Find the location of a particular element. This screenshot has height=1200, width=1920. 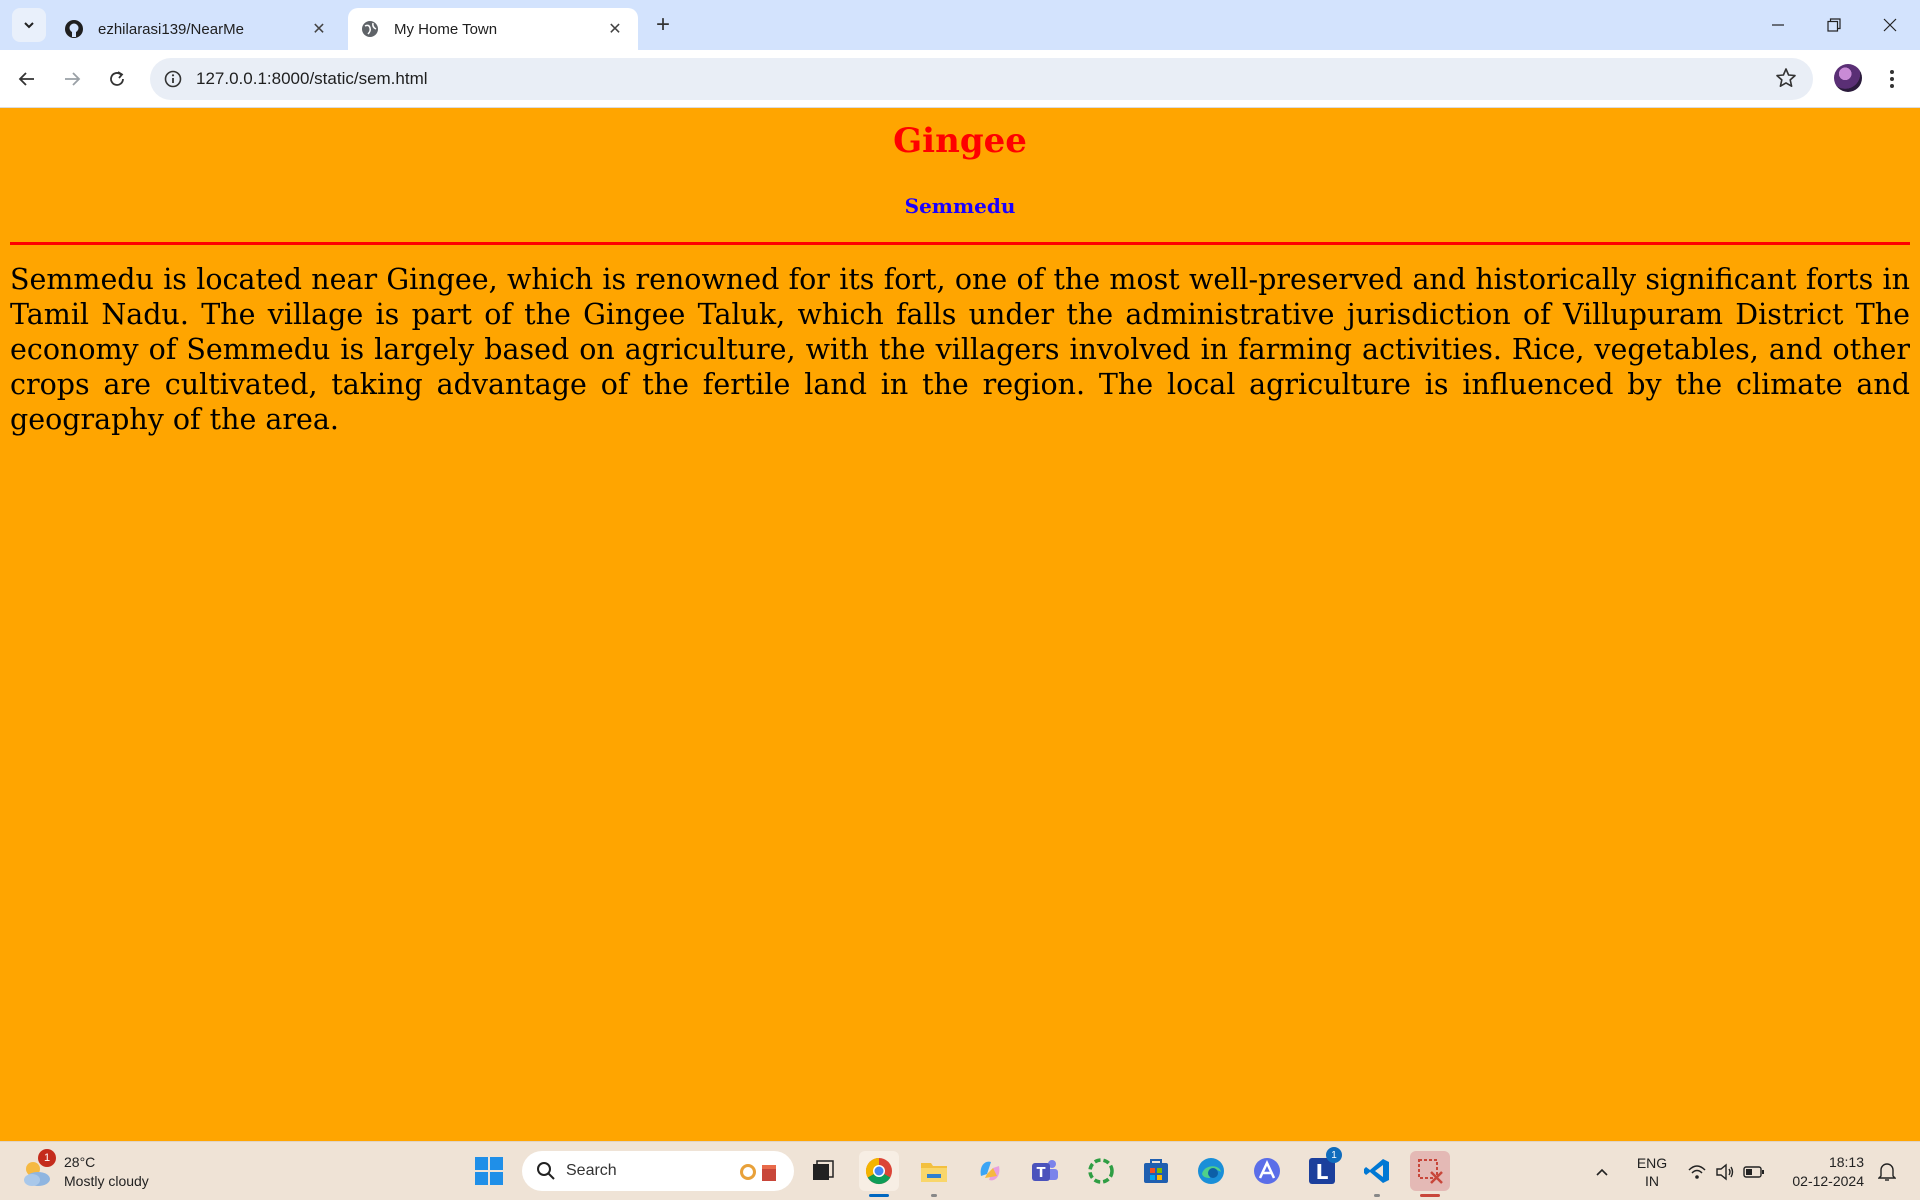

lang-region: IN is located at coordinates (1652, 1180).